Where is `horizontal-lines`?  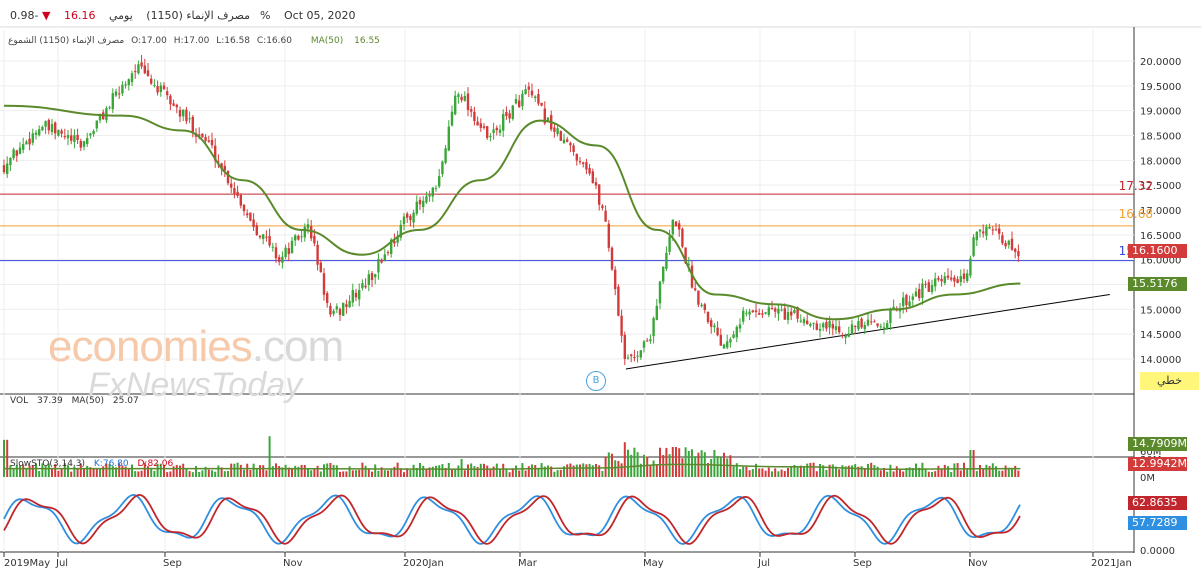 horizontal-lines is located at coordinates (567, 227).